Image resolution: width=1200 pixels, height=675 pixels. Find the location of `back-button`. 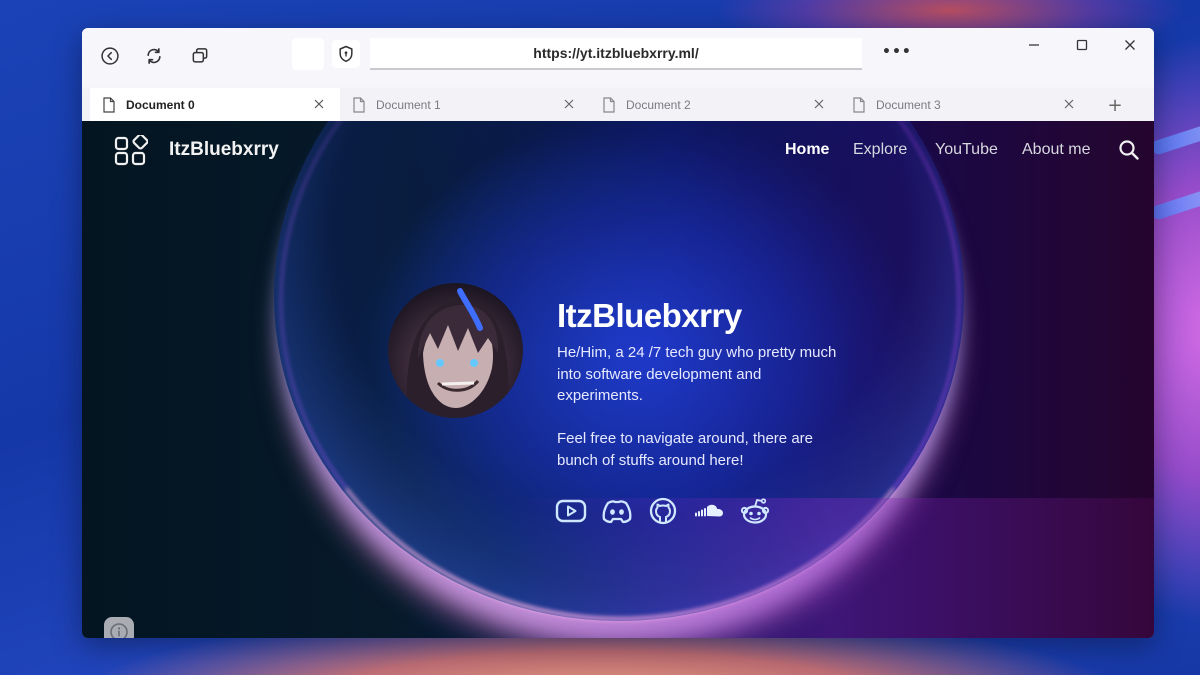

back-button is located at coordinates (110, 56).